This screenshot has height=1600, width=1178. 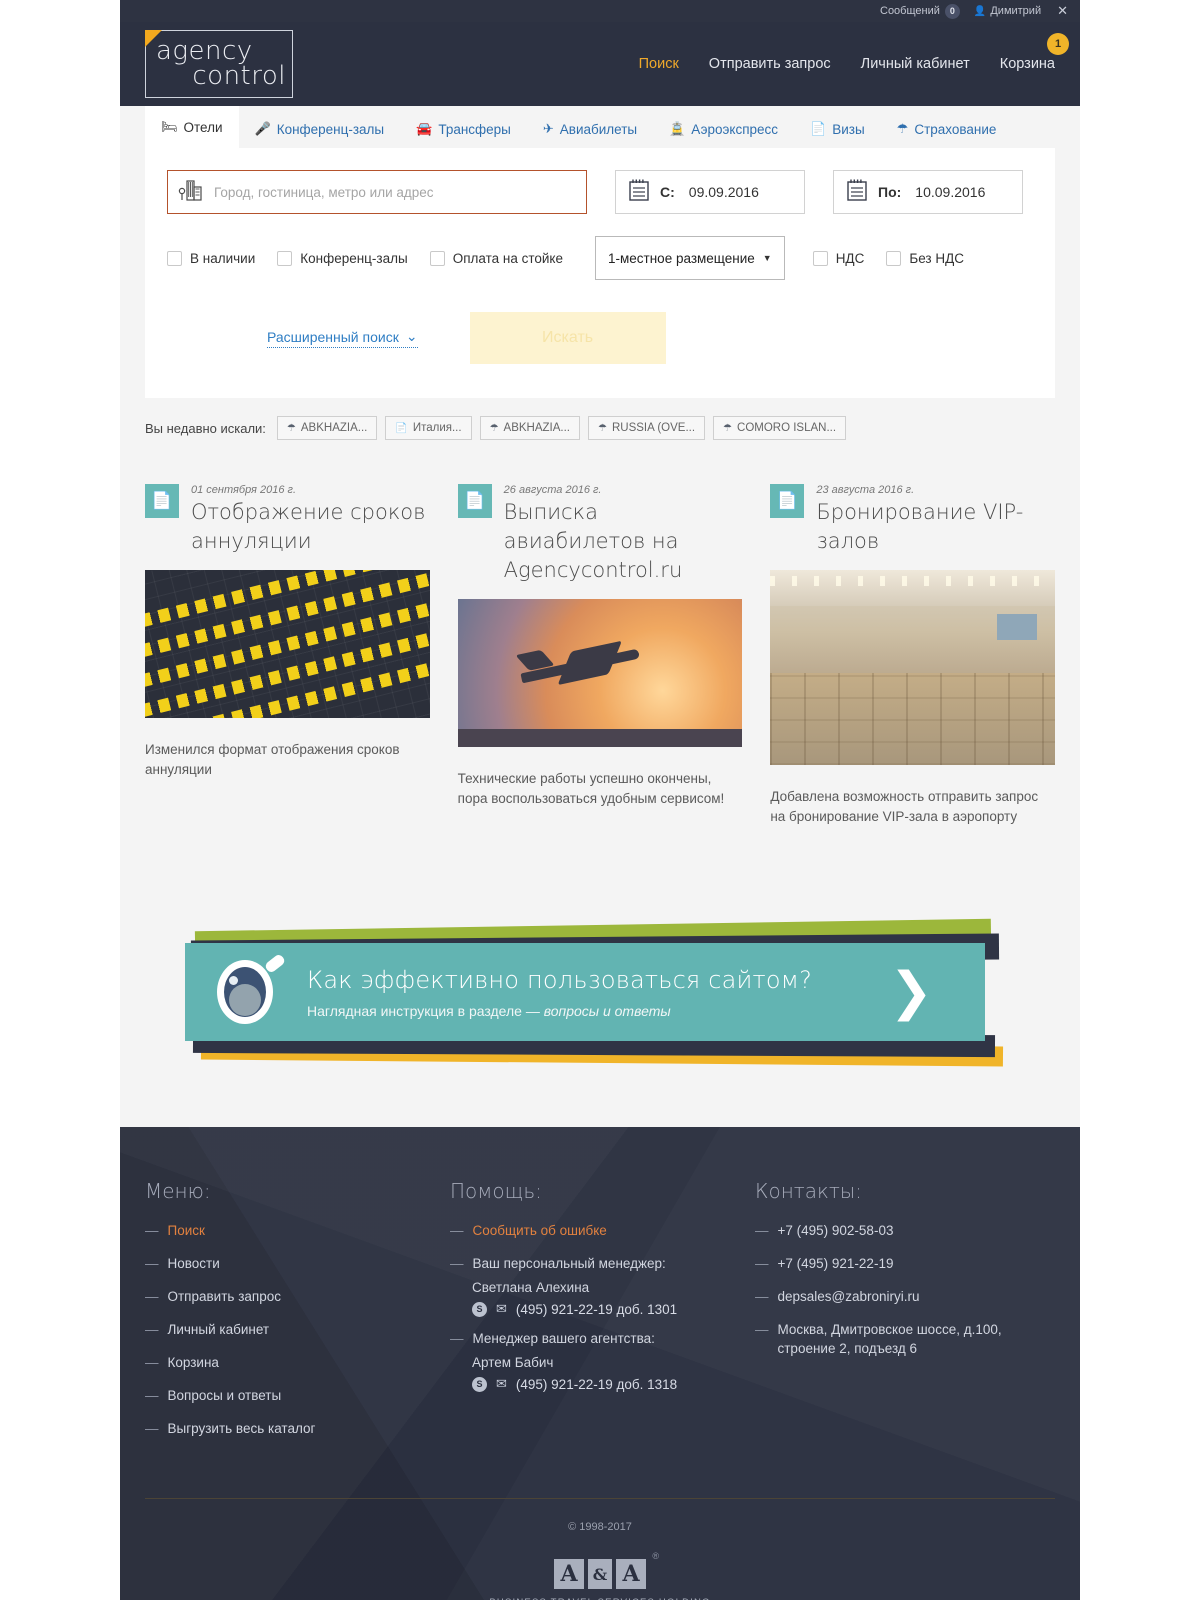 I want to click on lounge-chairs, so click(x=913, y=719).